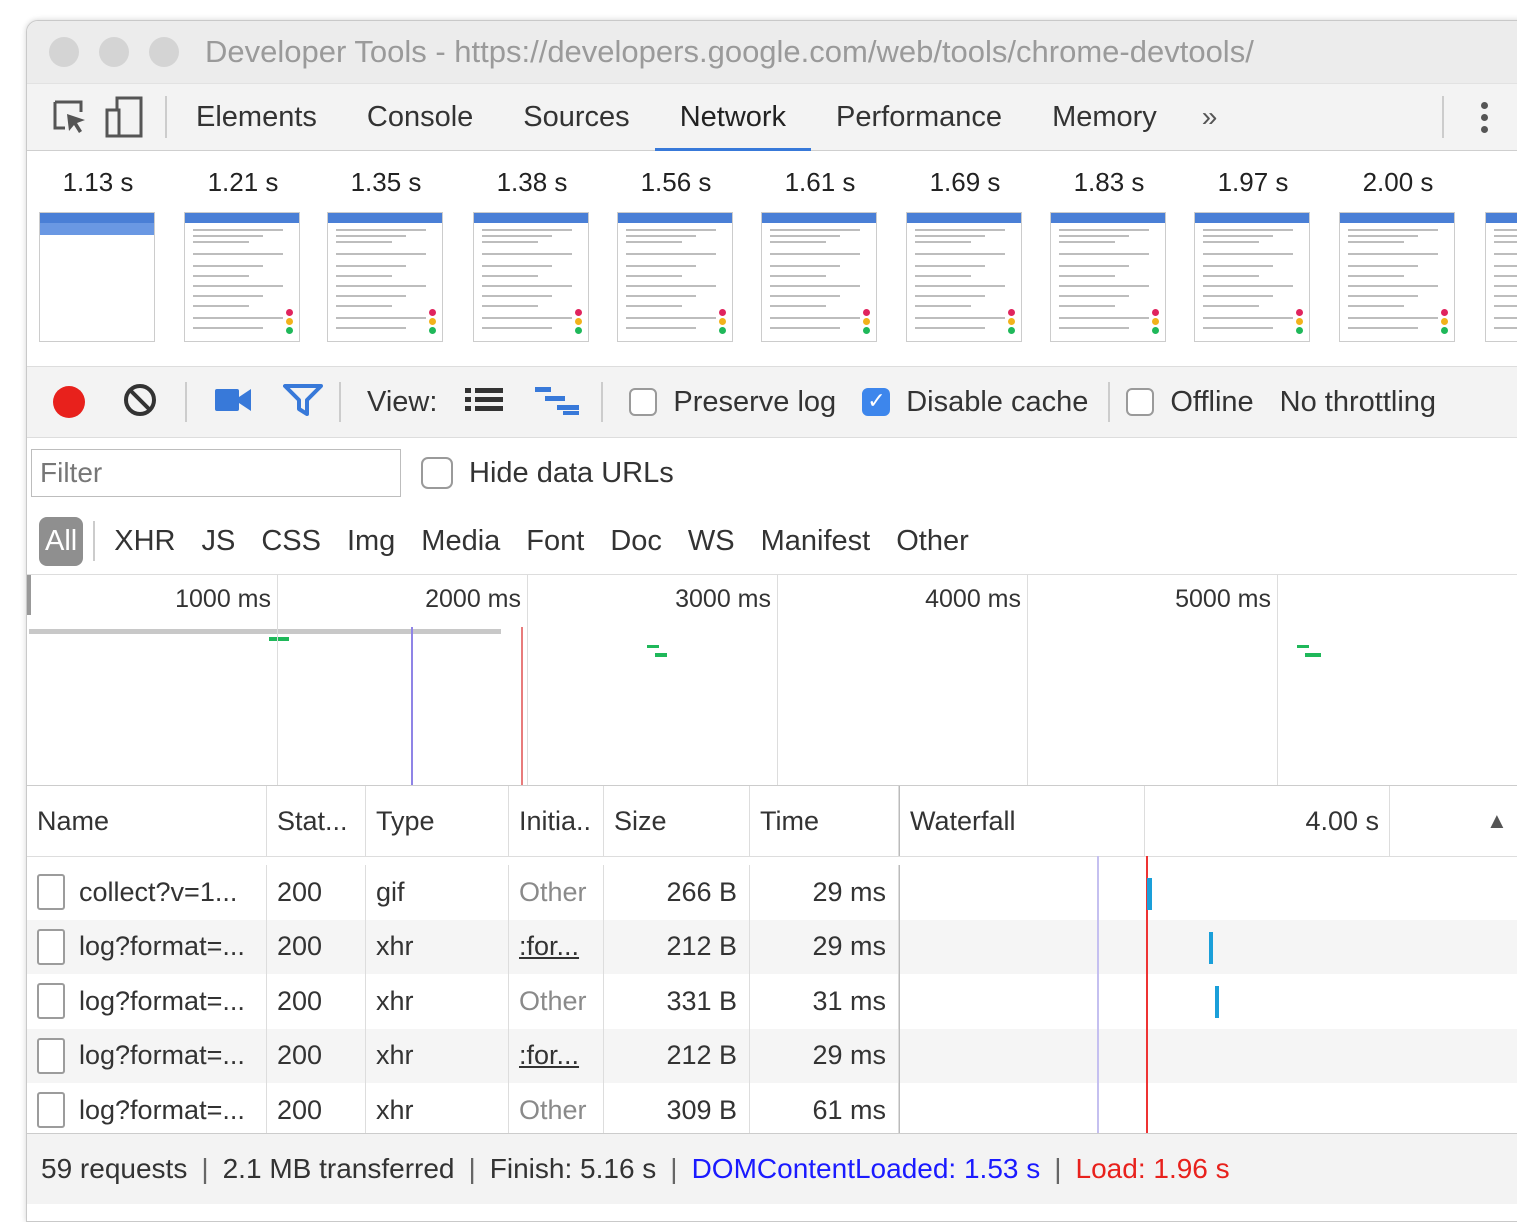  I want to click on cell-type: gif, so click(437, 892).